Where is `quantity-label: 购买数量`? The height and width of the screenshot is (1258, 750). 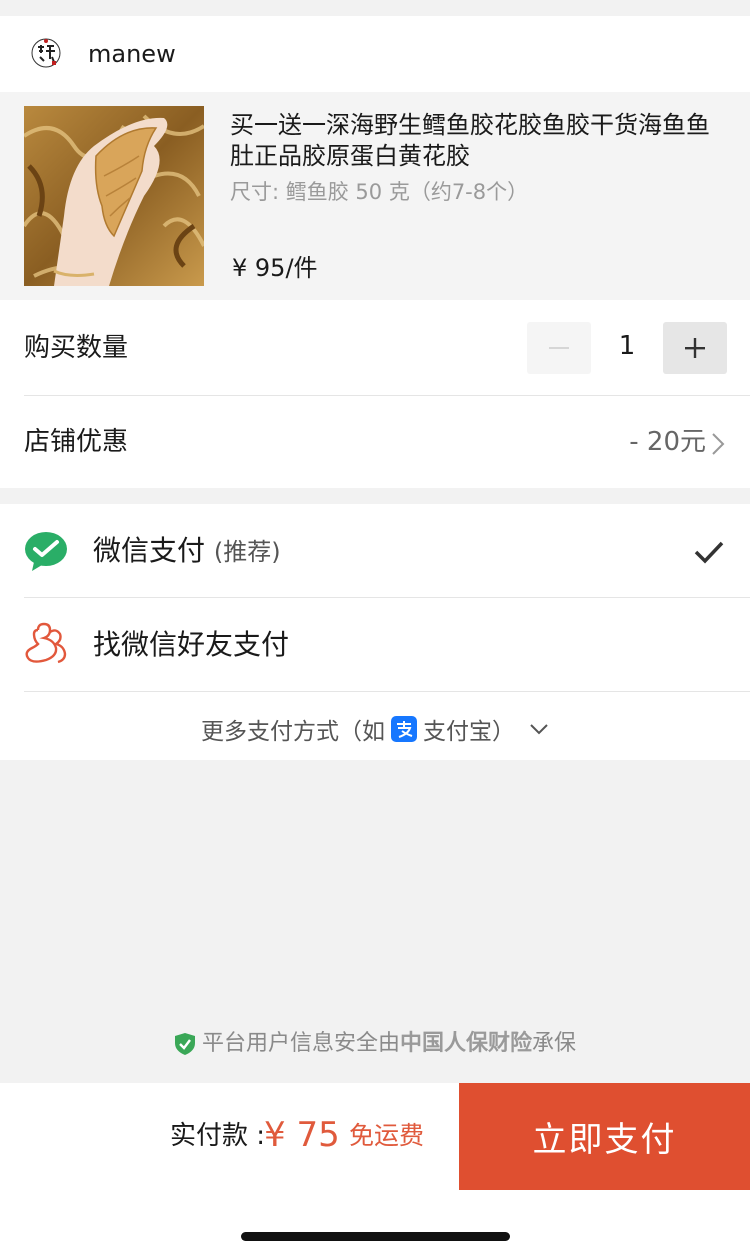 quantity-label: 购买数量 is located at coordinates (76, 348).